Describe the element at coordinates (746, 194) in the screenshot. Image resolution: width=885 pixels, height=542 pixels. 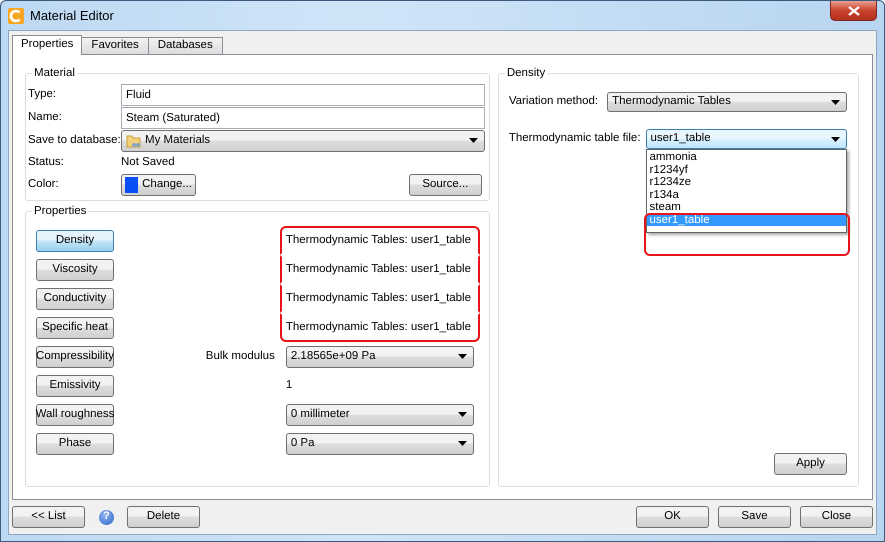
I see `dropdown-option: r134a` at that location.